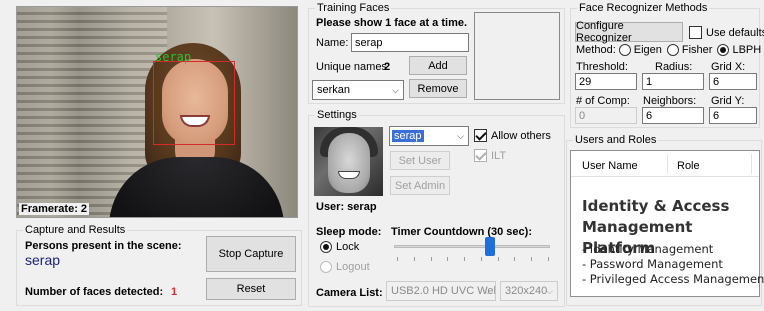 The width and height of the screenshot is (764, 311). I want to click on names-dropdown: serkan ⌵, so click(358, 90).